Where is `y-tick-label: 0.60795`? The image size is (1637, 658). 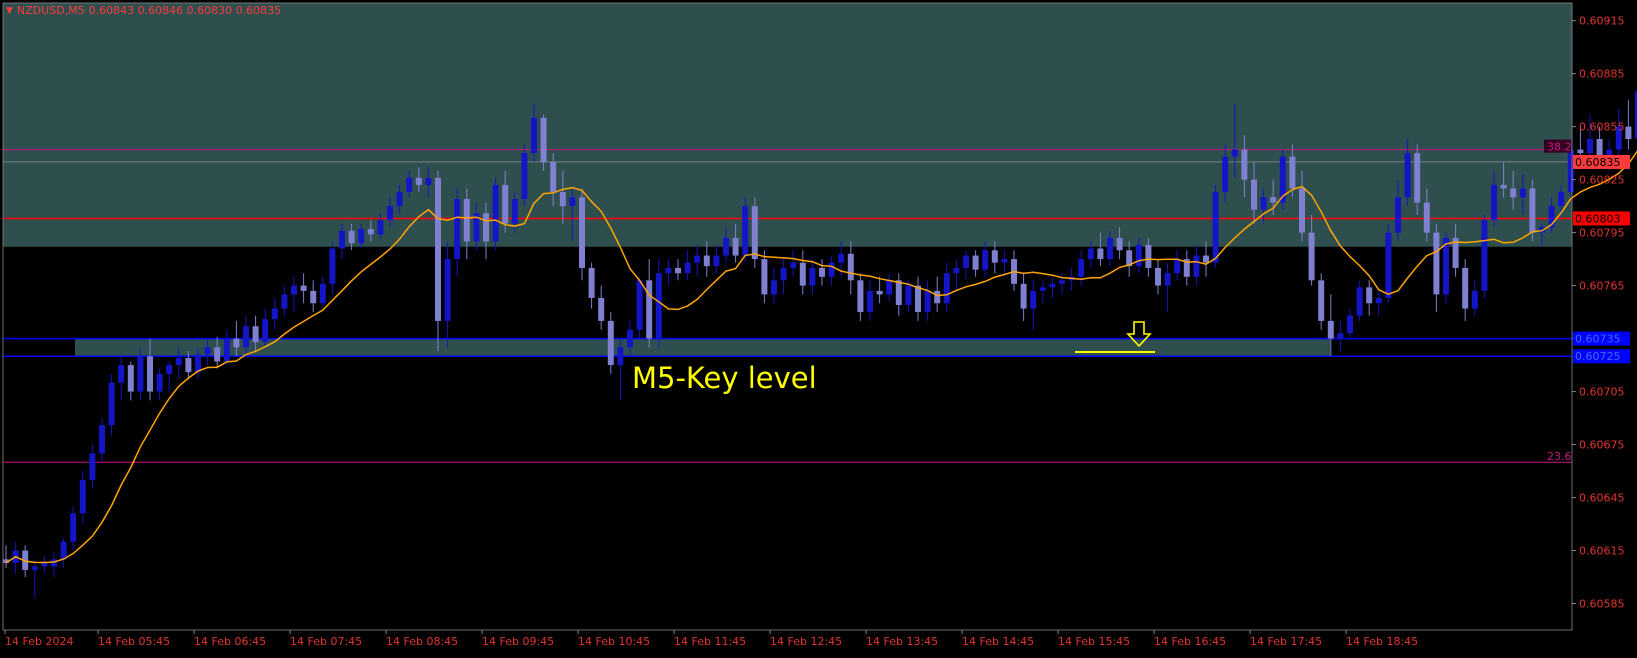 y-tick-label: 0.60795 is located at coordinates (1602, 233).